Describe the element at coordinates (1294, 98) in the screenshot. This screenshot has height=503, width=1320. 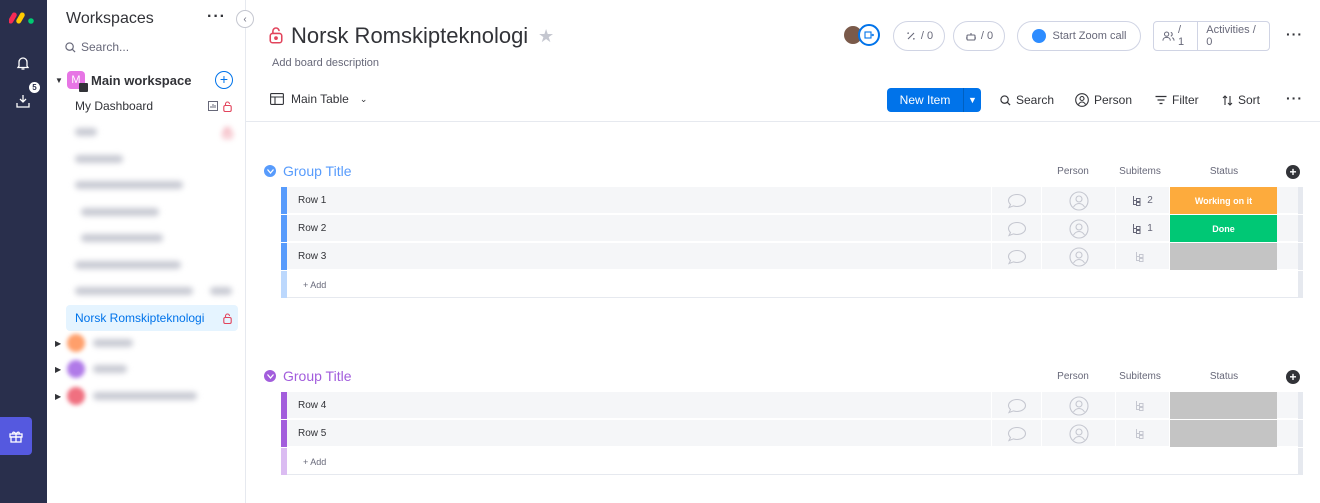
I see `toolbar-more-icon: ···` at that location.